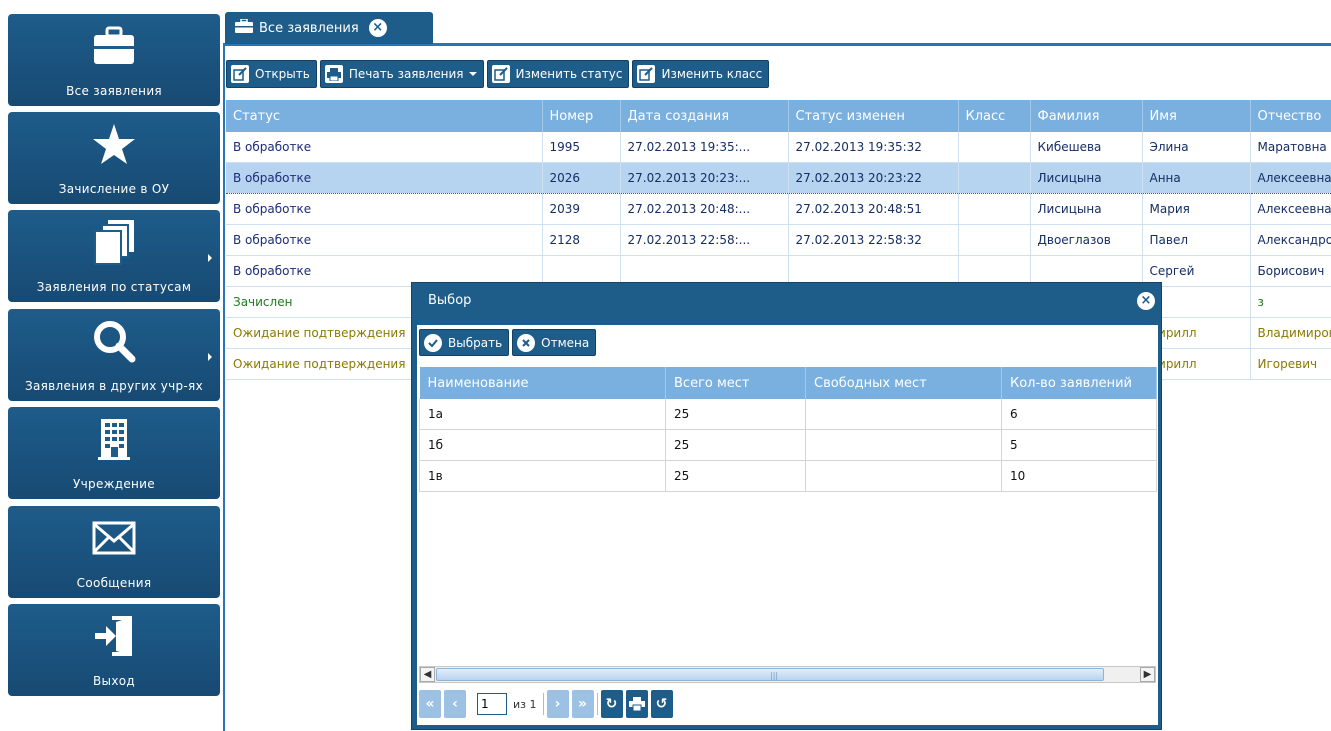 The image size is (1331, 731). Describe the element at coordinates (114, 681) in the screenshot. I see `sidebar-item-label: Выход` at that location.